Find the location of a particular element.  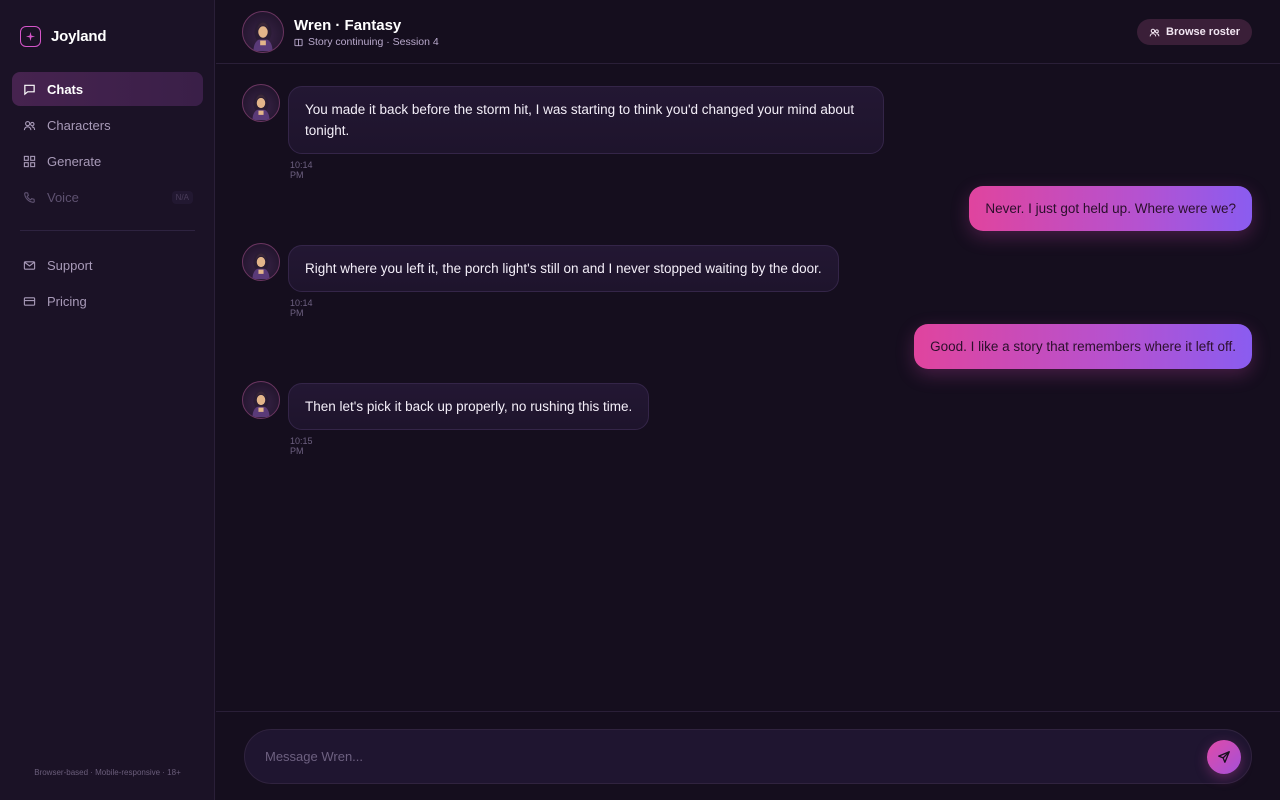

sidebar-item-support: Support is located at coordinates (107, 265).